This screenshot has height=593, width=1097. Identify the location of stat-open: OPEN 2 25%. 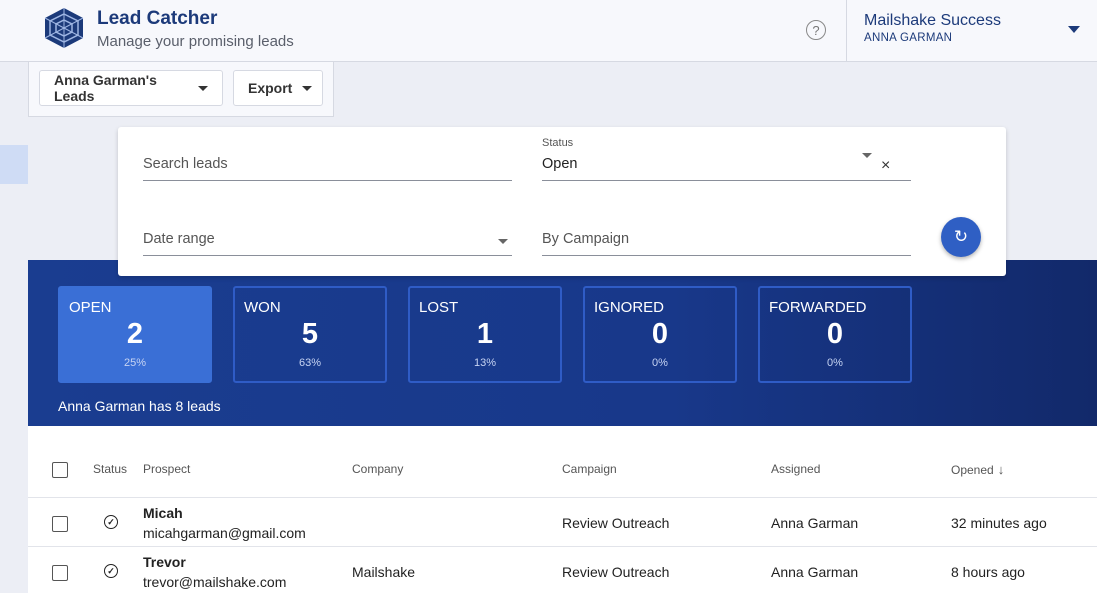
(135, 334).